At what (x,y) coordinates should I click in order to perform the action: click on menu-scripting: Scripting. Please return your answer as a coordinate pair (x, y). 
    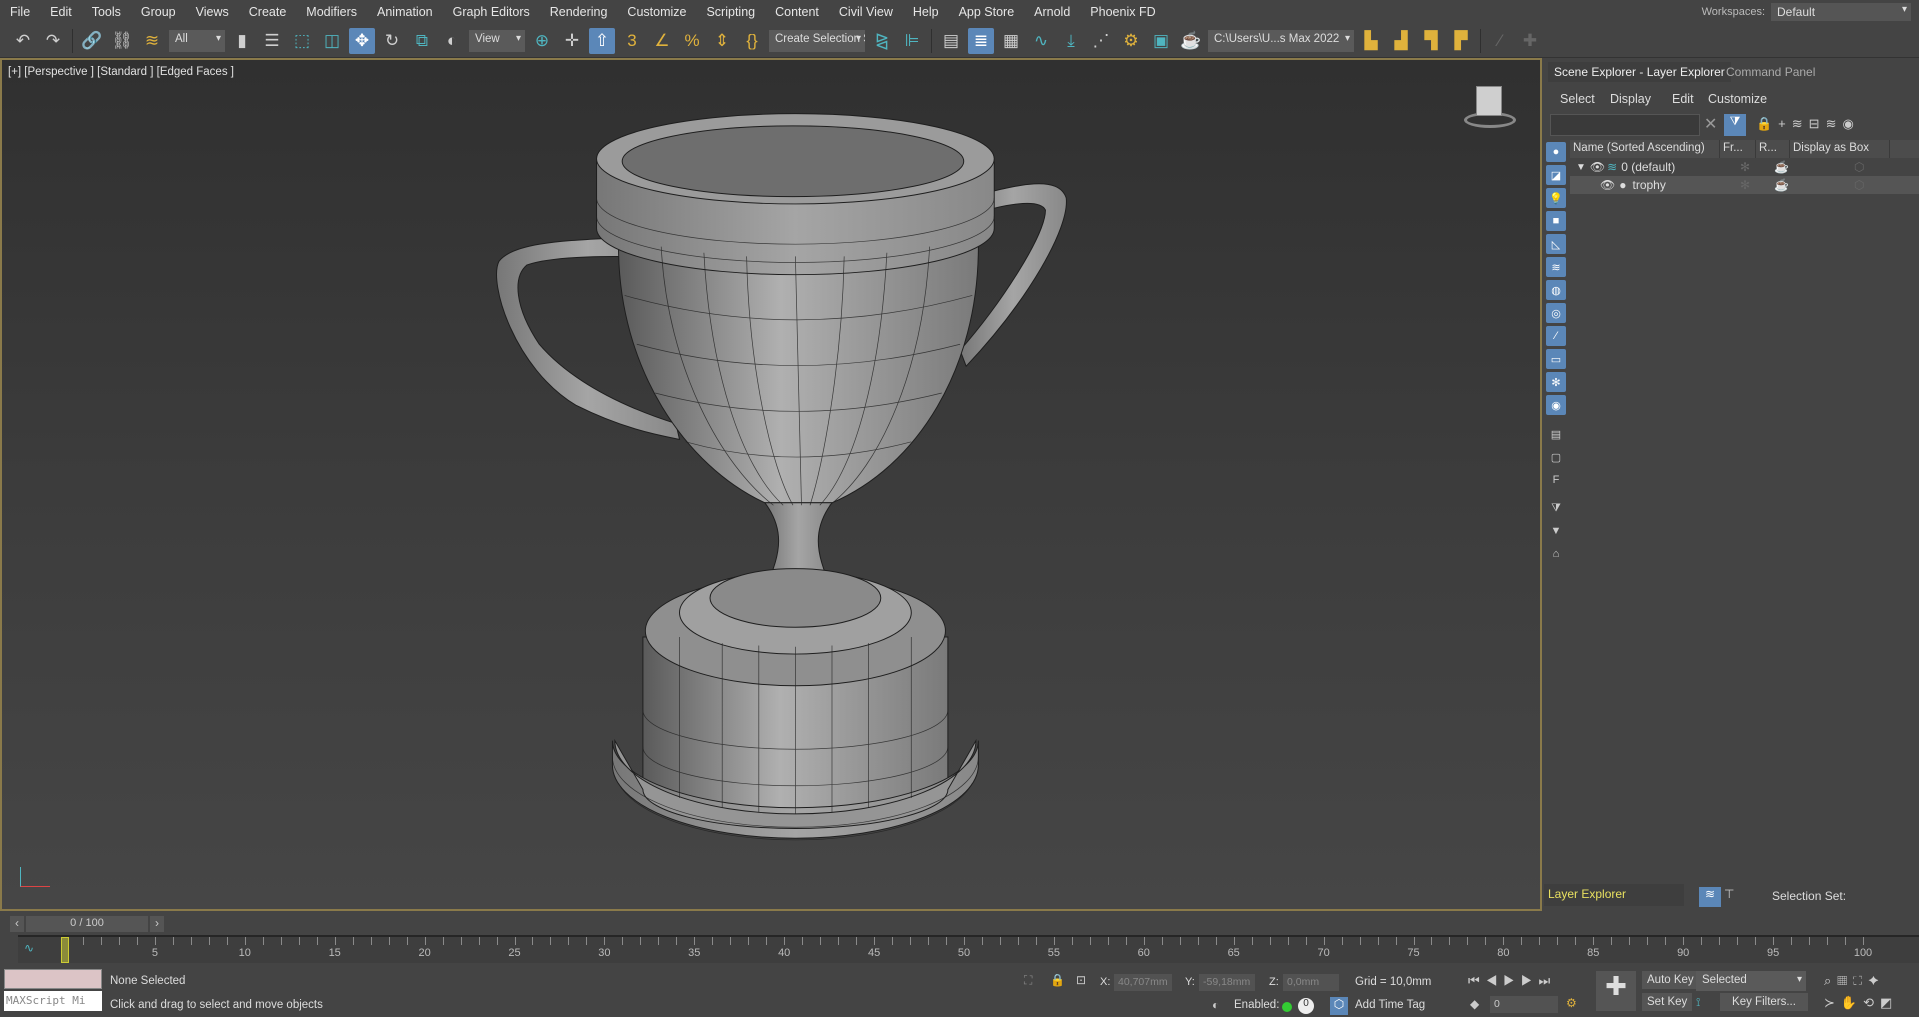
    Looking at the image, I should click on (730, 12).